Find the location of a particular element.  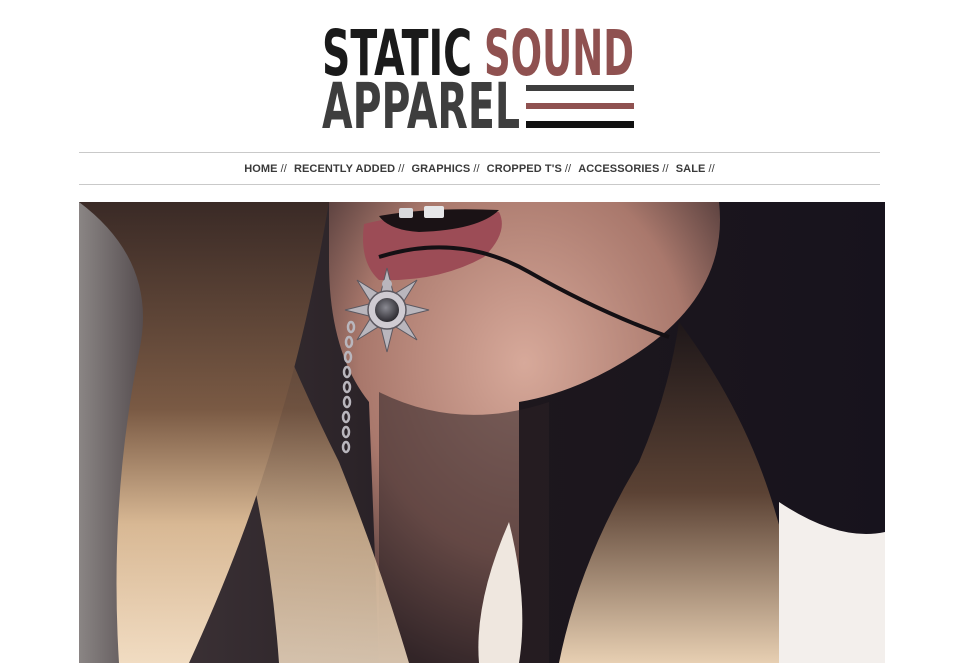

nav-item-cropped-tees: CROPPED T'S// is located at coordinates (529, 169).